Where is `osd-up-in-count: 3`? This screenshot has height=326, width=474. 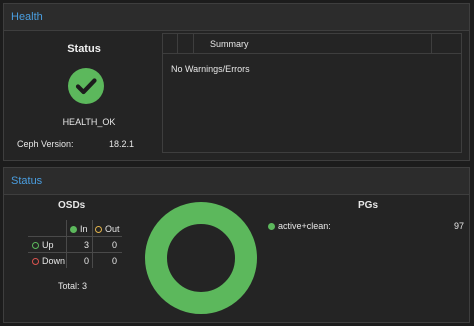
osd-up-in-count: 3 is located at coordinates (87, 245).